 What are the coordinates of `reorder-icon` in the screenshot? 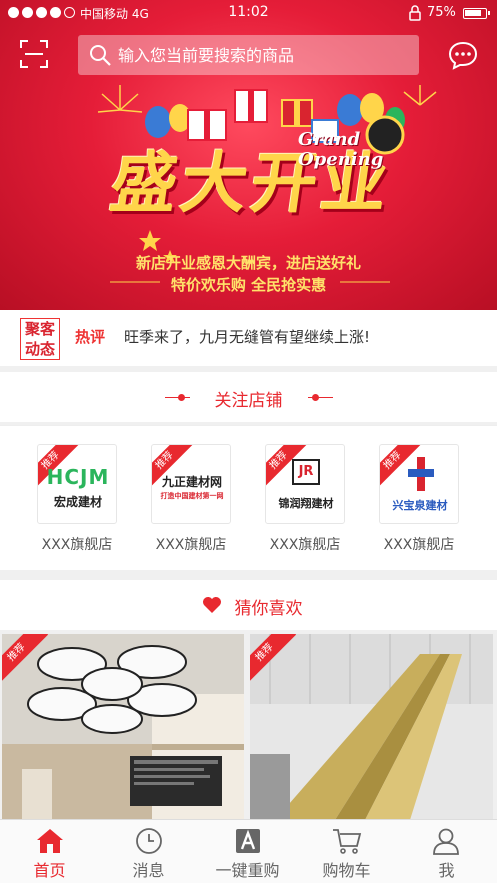 It's located at (248, 841).